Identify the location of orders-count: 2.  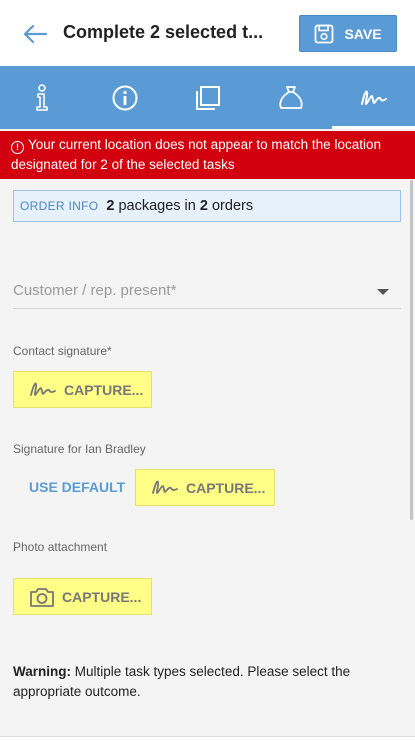
(203, 206).